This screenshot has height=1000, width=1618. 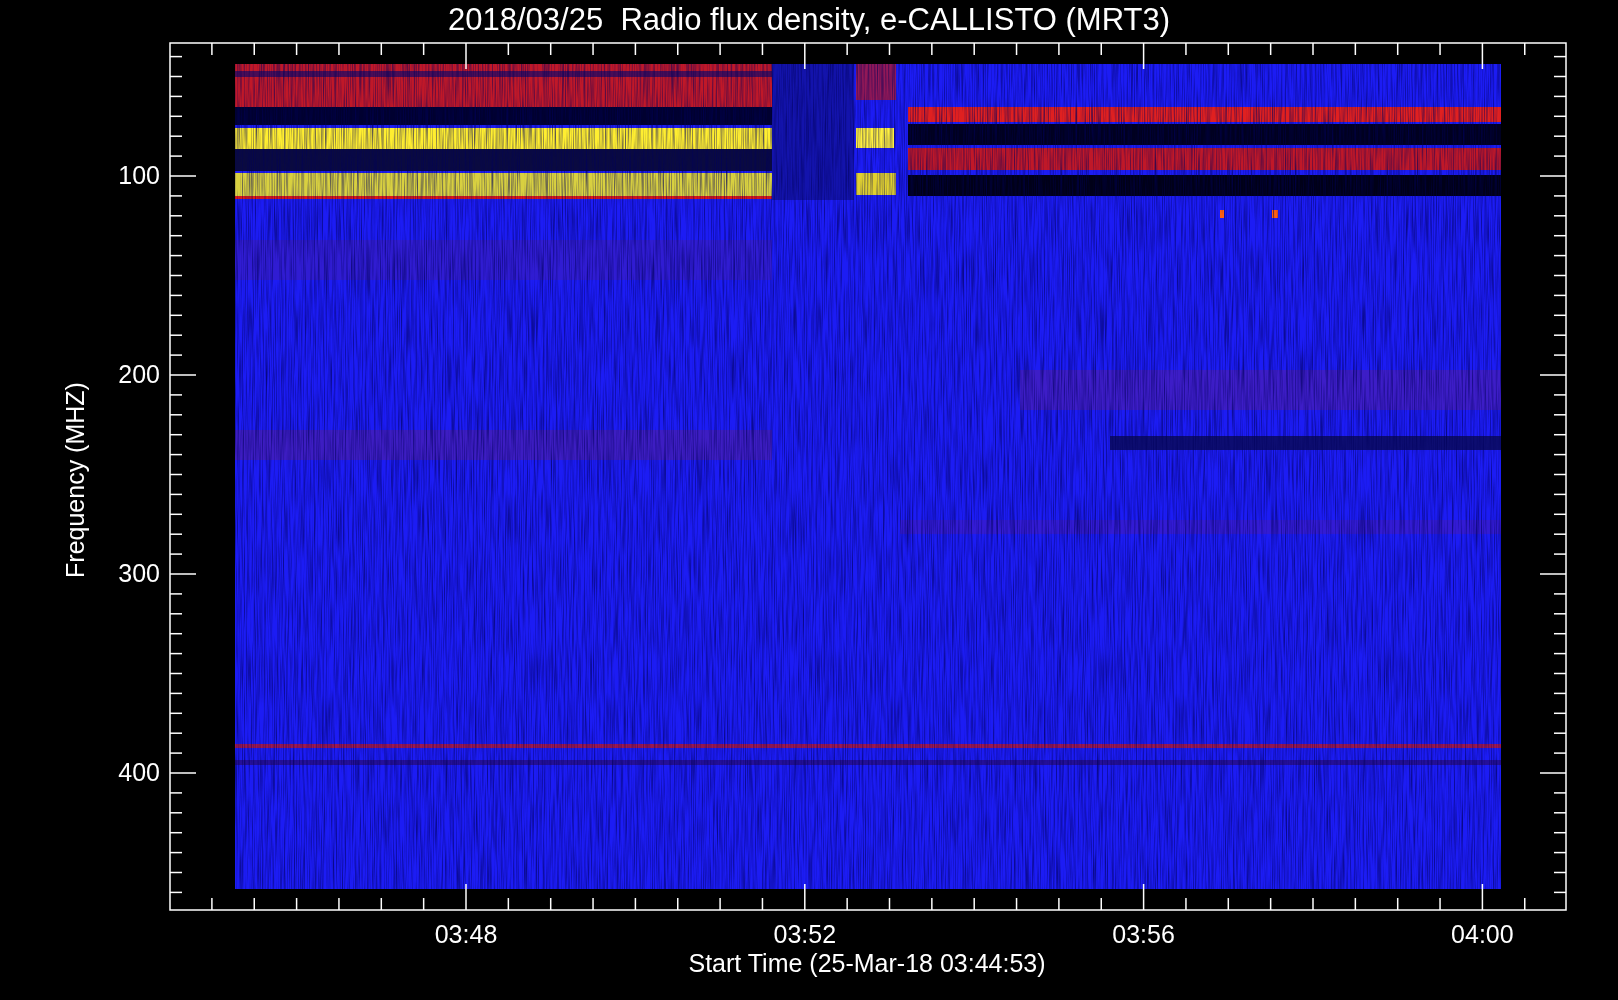 I want to click on x-tick-label: 04:00, so click(x=1482, y=934).